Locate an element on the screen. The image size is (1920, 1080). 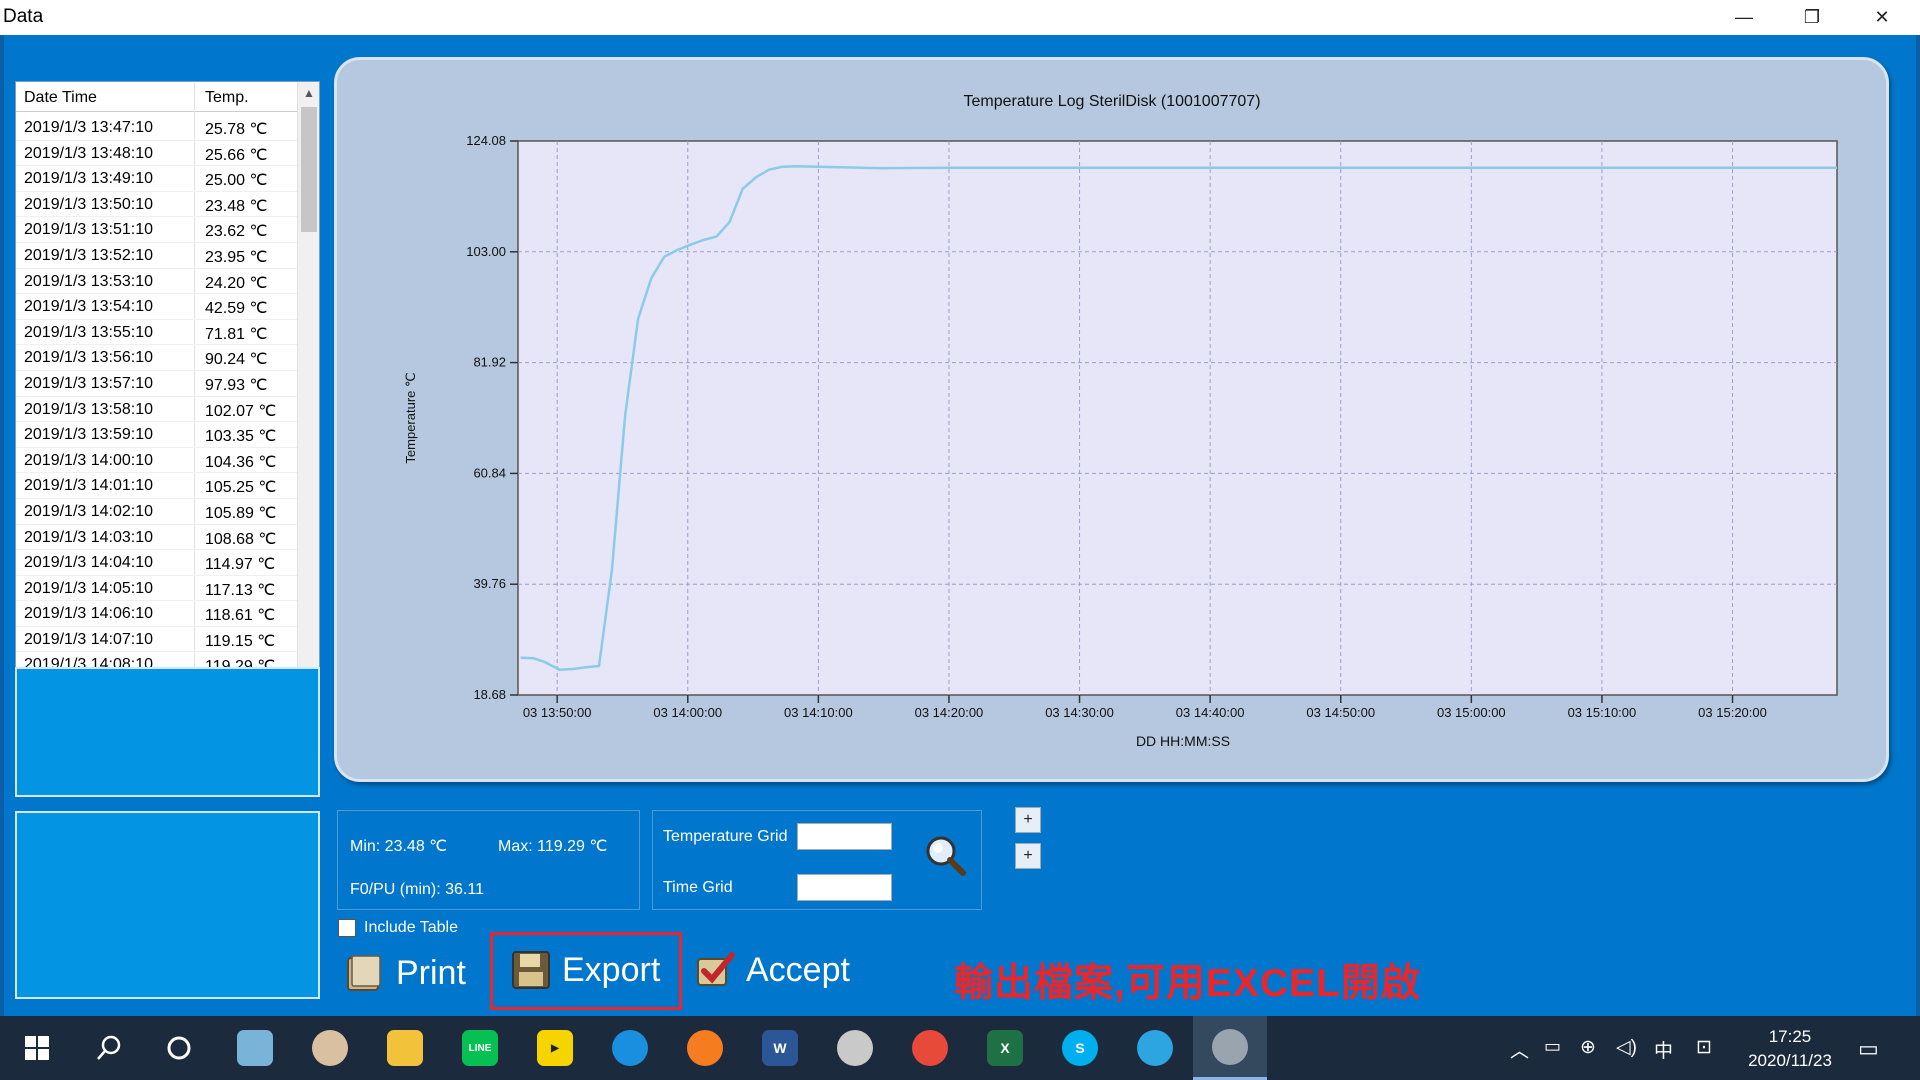
x-tick-label: 03 15:00:00 is located at coordinates (1471, 712).